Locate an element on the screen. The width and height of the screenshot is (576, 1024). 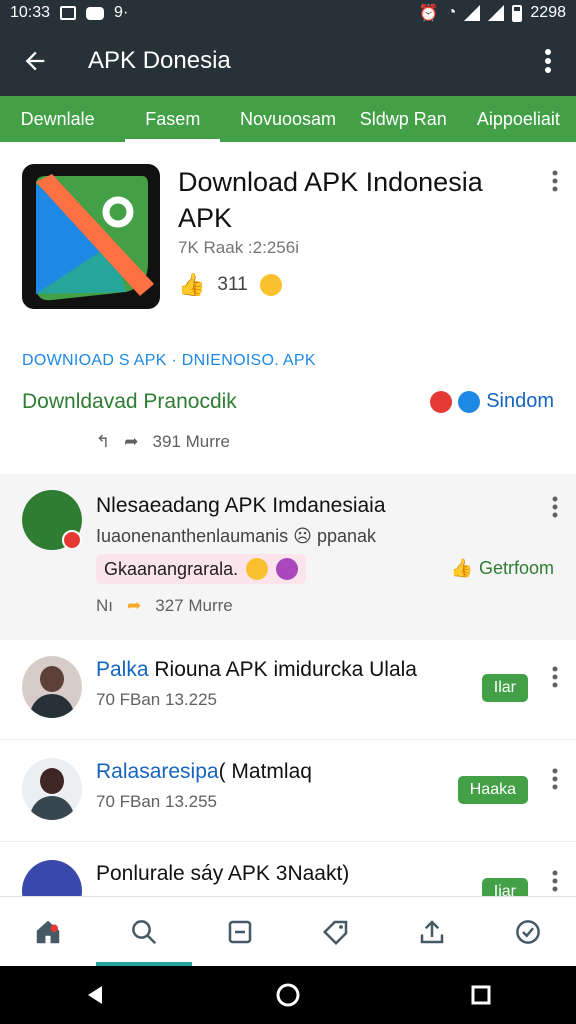
status-time: 10:33 is located at coordinates (30, 12).